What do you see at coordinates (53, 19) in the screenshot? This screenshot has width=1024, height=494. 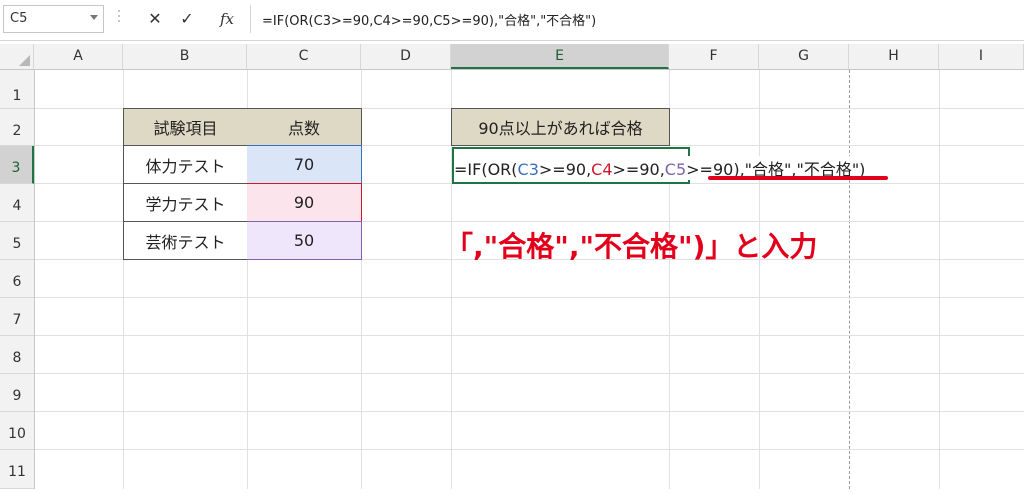 I see `name-box: C5` at bounding box center [53, 19].